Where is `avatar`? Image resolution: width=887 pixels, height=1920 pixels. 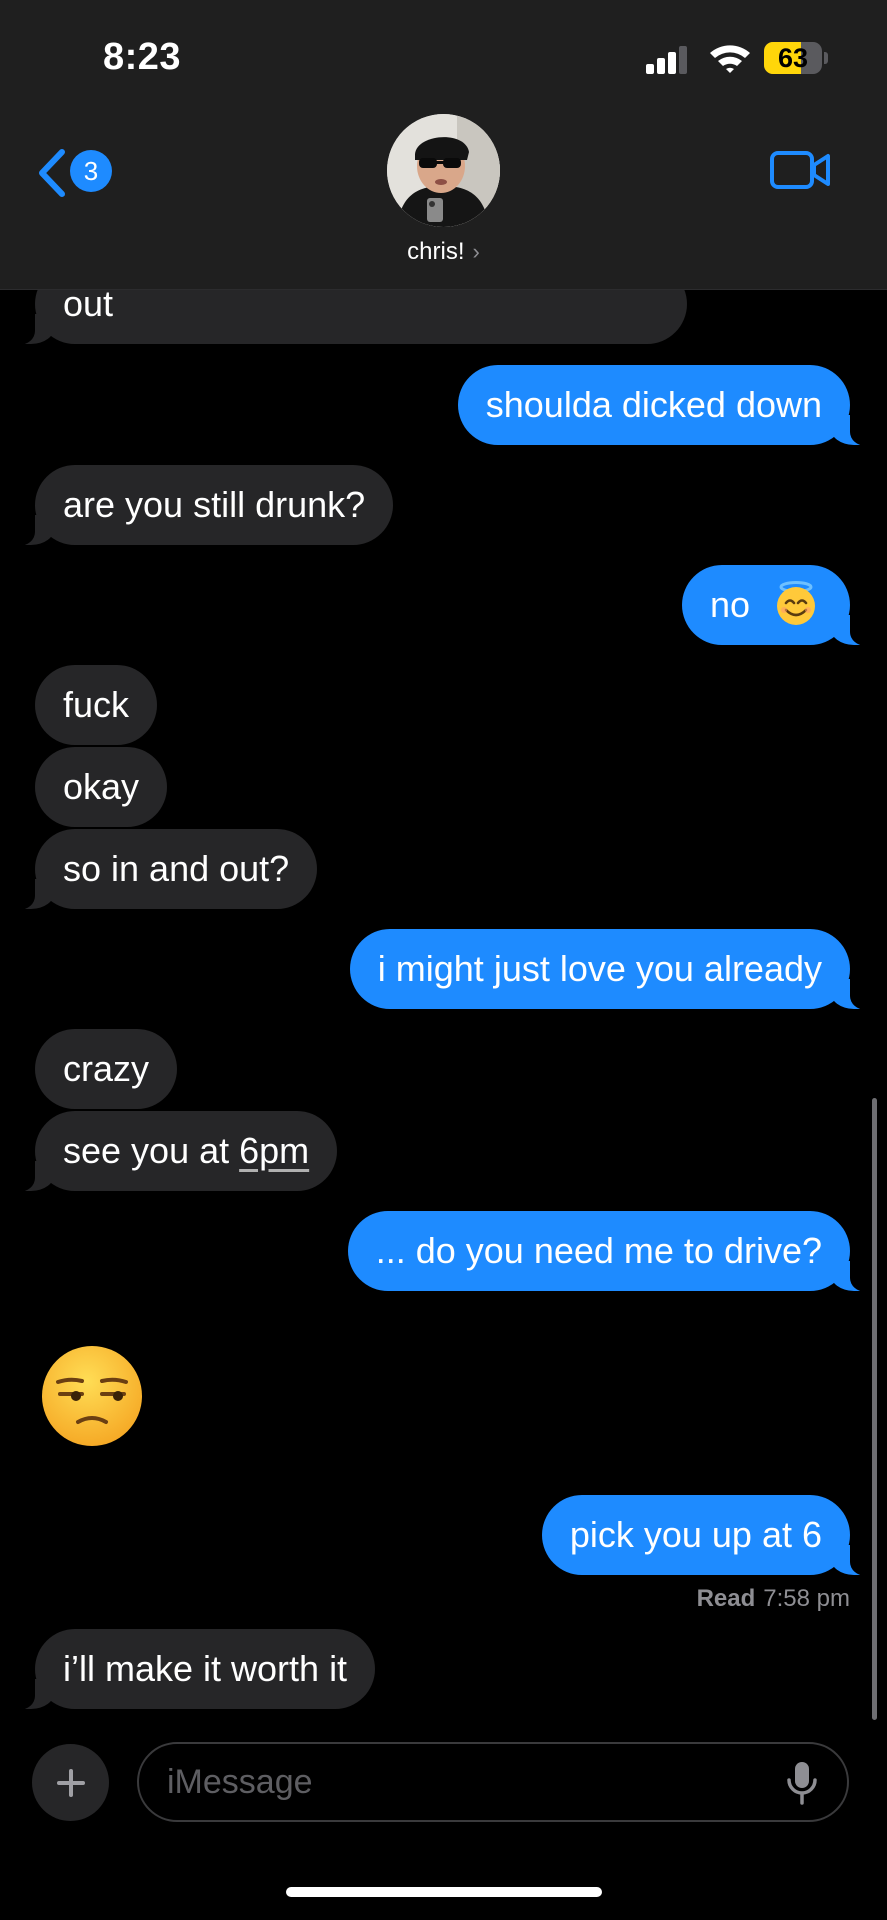
avatar is located at coordinates (443, 170).